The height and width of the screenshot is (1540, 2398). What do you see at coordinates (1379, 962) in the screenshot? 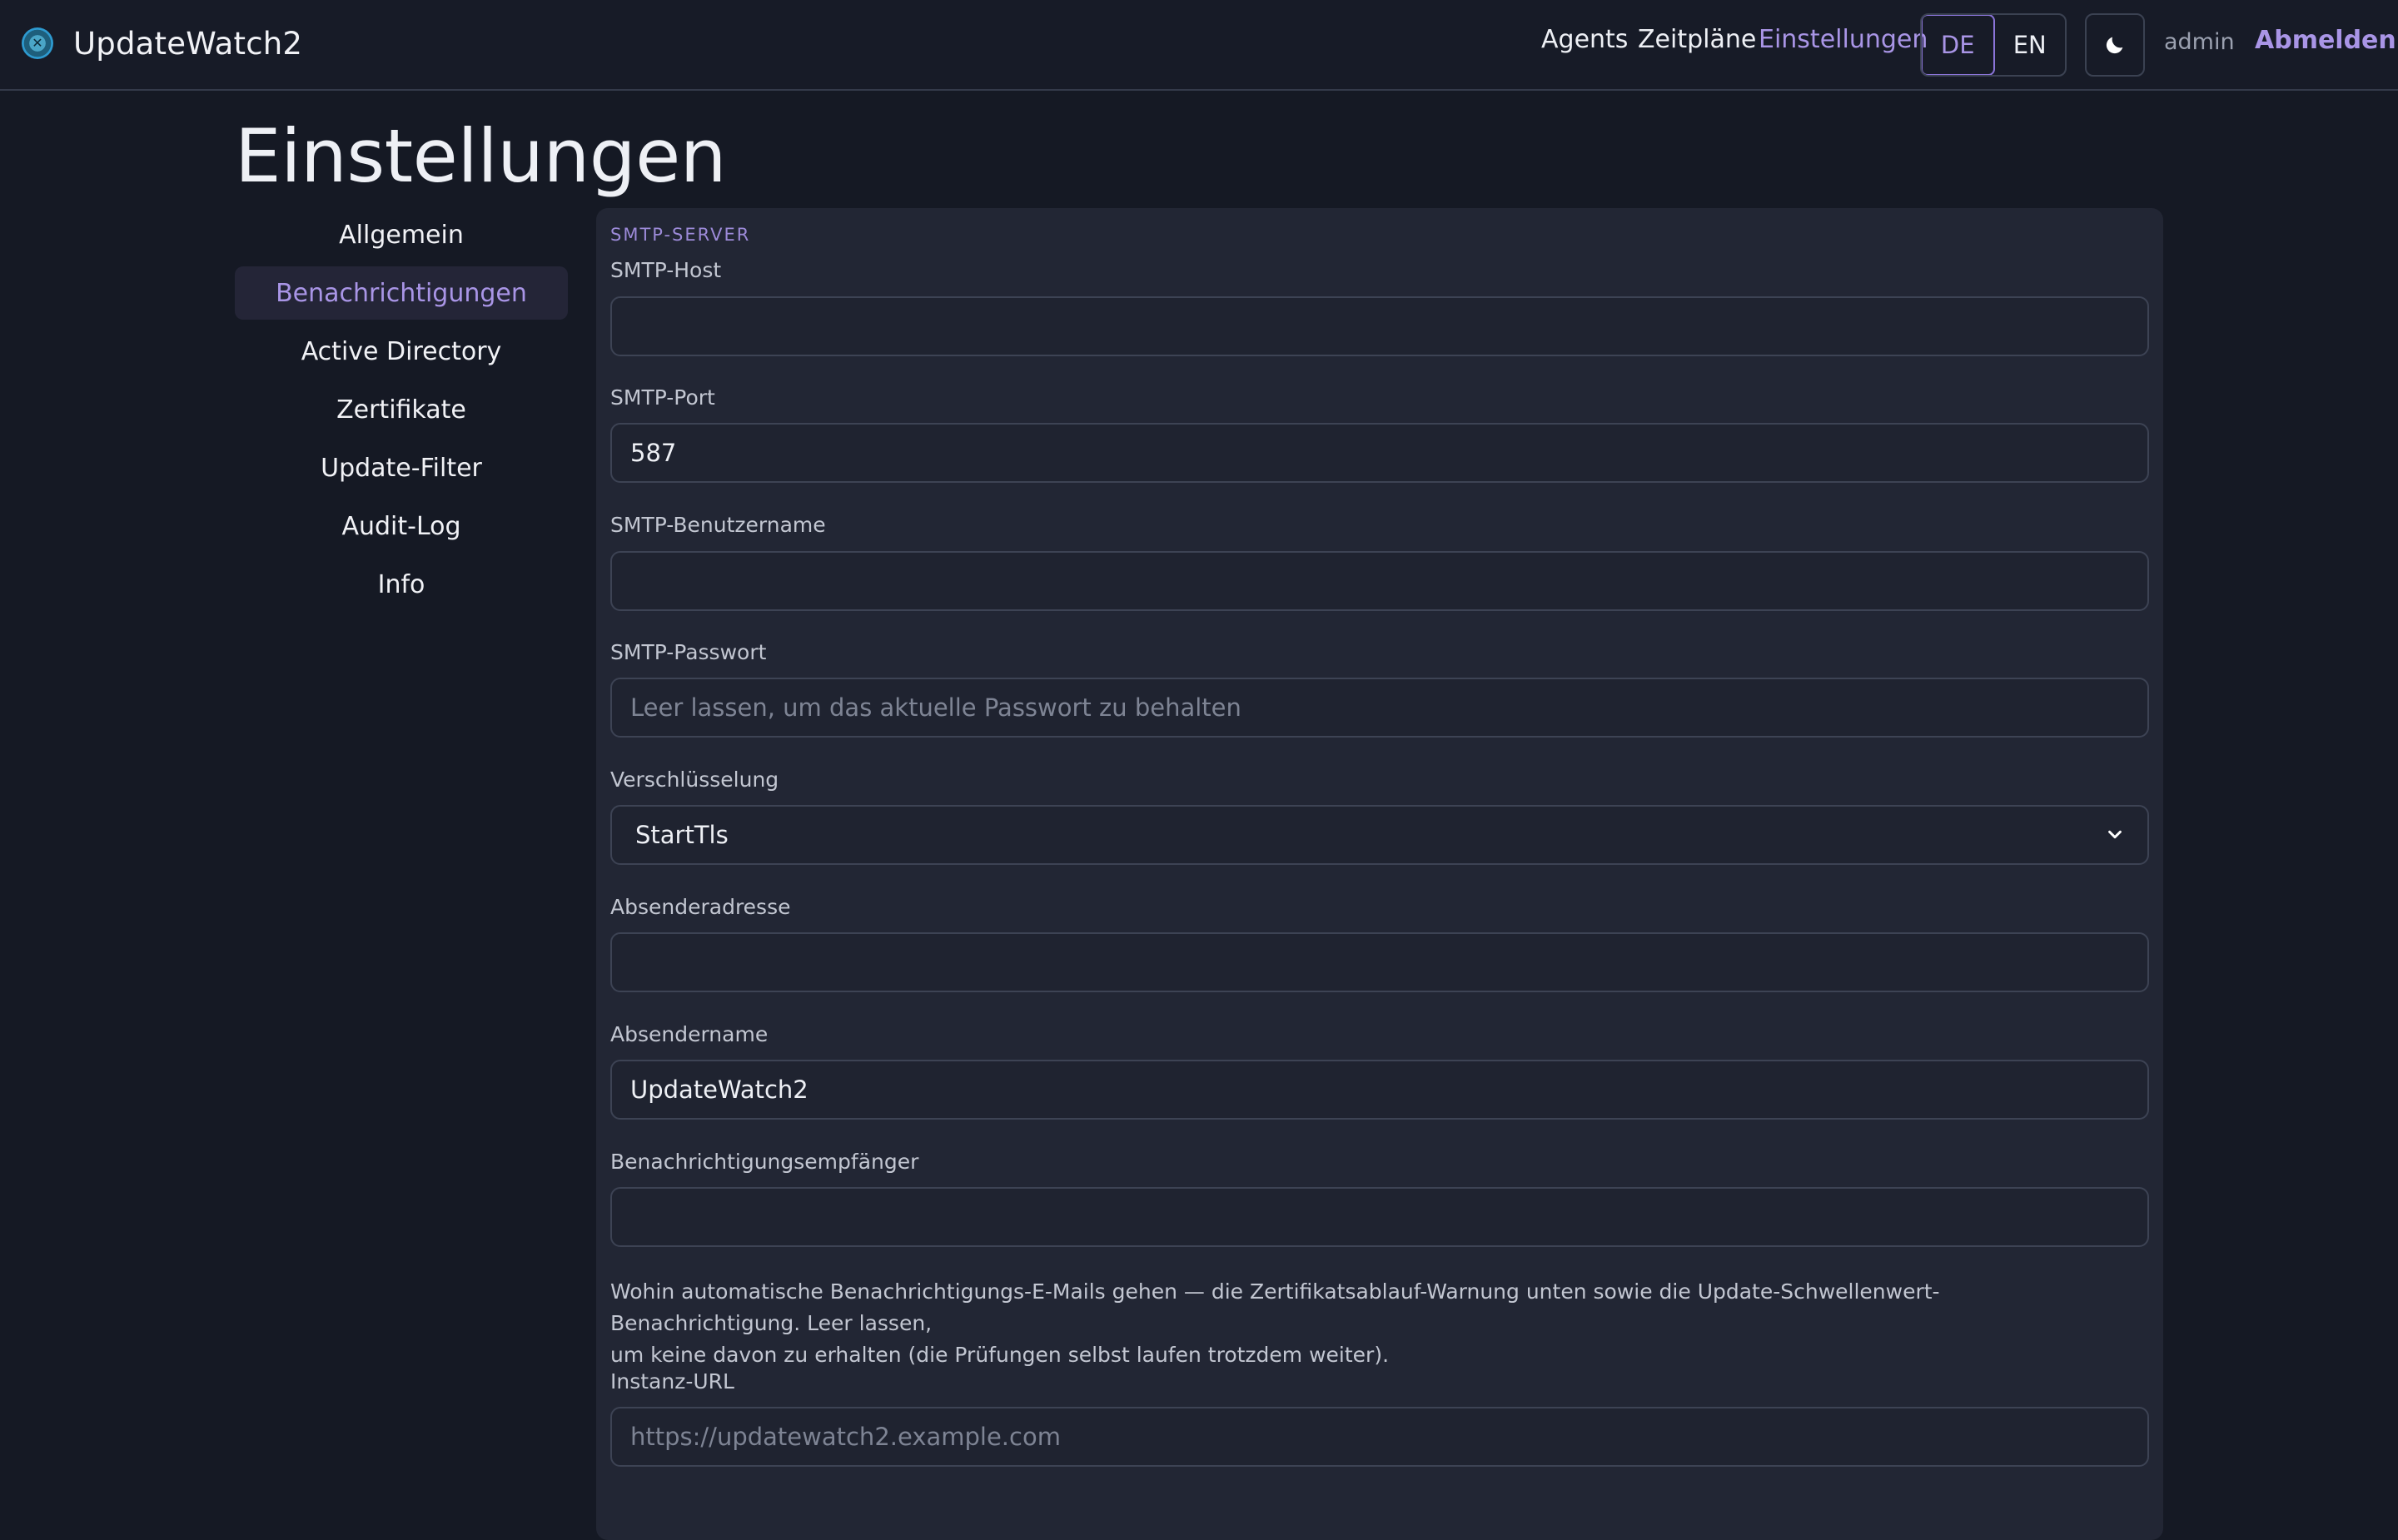
I see `sender-address-input` at bounding box center [1379, 962].